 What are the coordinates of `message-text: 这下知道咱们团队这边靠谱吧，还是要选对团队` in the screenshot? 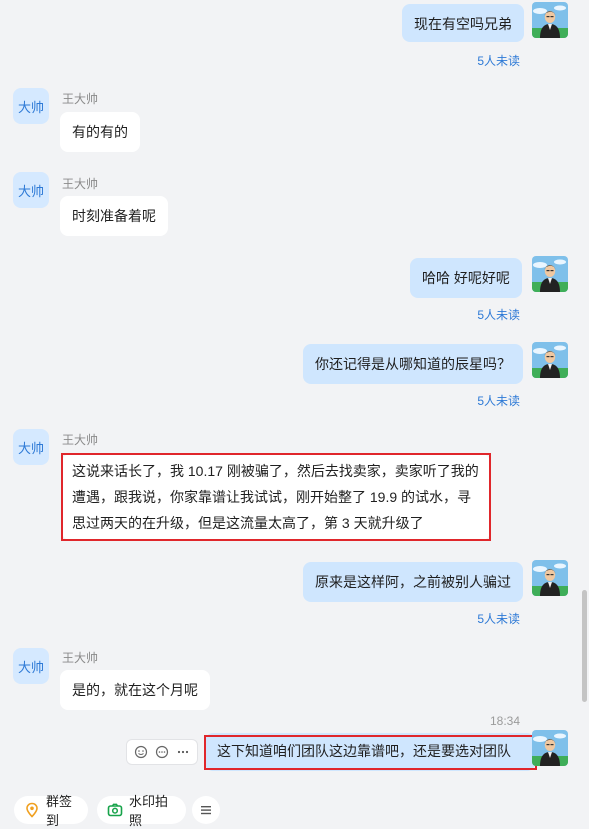 It's located at (364, 751).